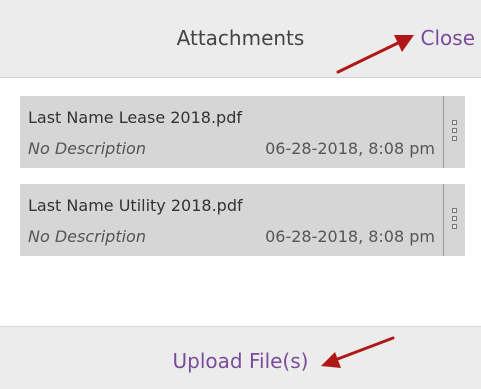  Describe the element at coordinates (448, 38) in the screenshot. I see `close-button: Close` at that location.